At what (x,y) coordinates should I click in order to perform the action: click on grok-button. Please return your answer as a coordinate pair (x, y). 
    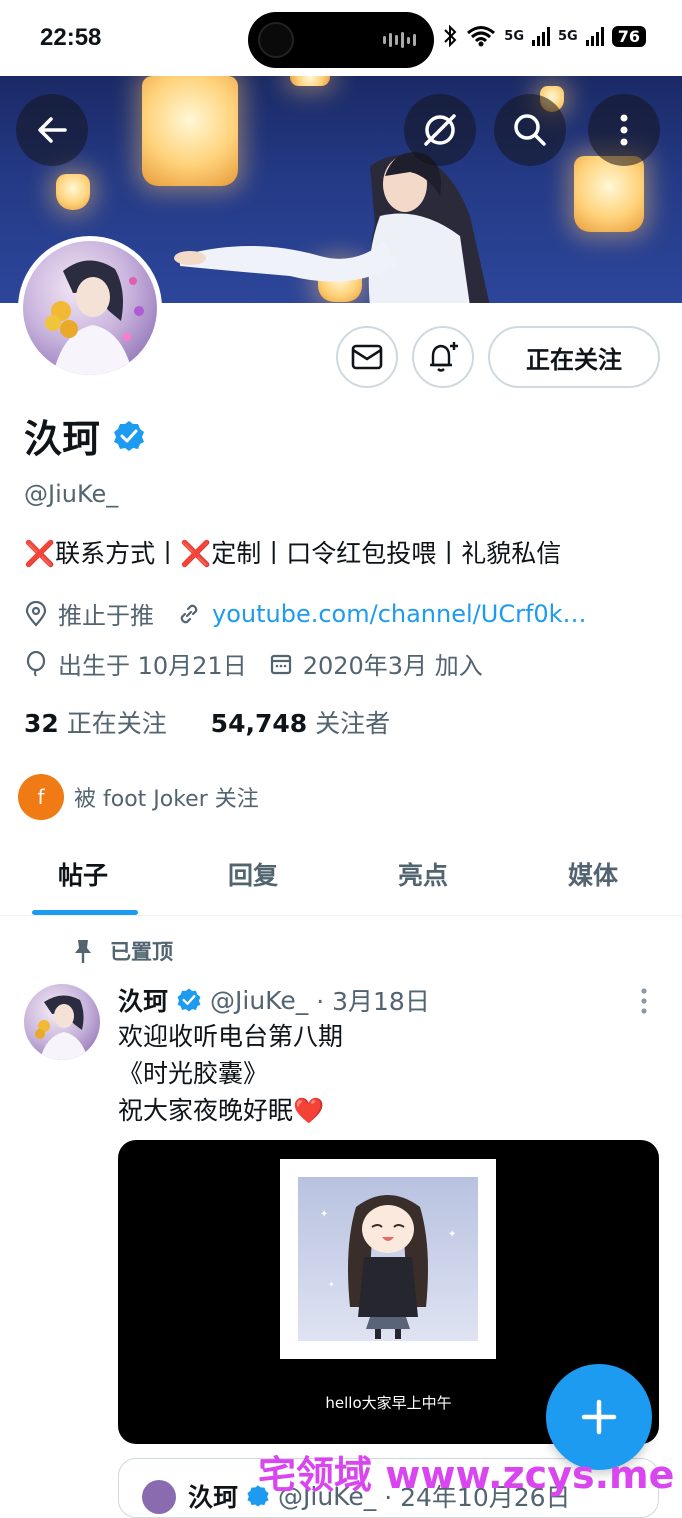
    Looking at the image, I should click on (440, 130).